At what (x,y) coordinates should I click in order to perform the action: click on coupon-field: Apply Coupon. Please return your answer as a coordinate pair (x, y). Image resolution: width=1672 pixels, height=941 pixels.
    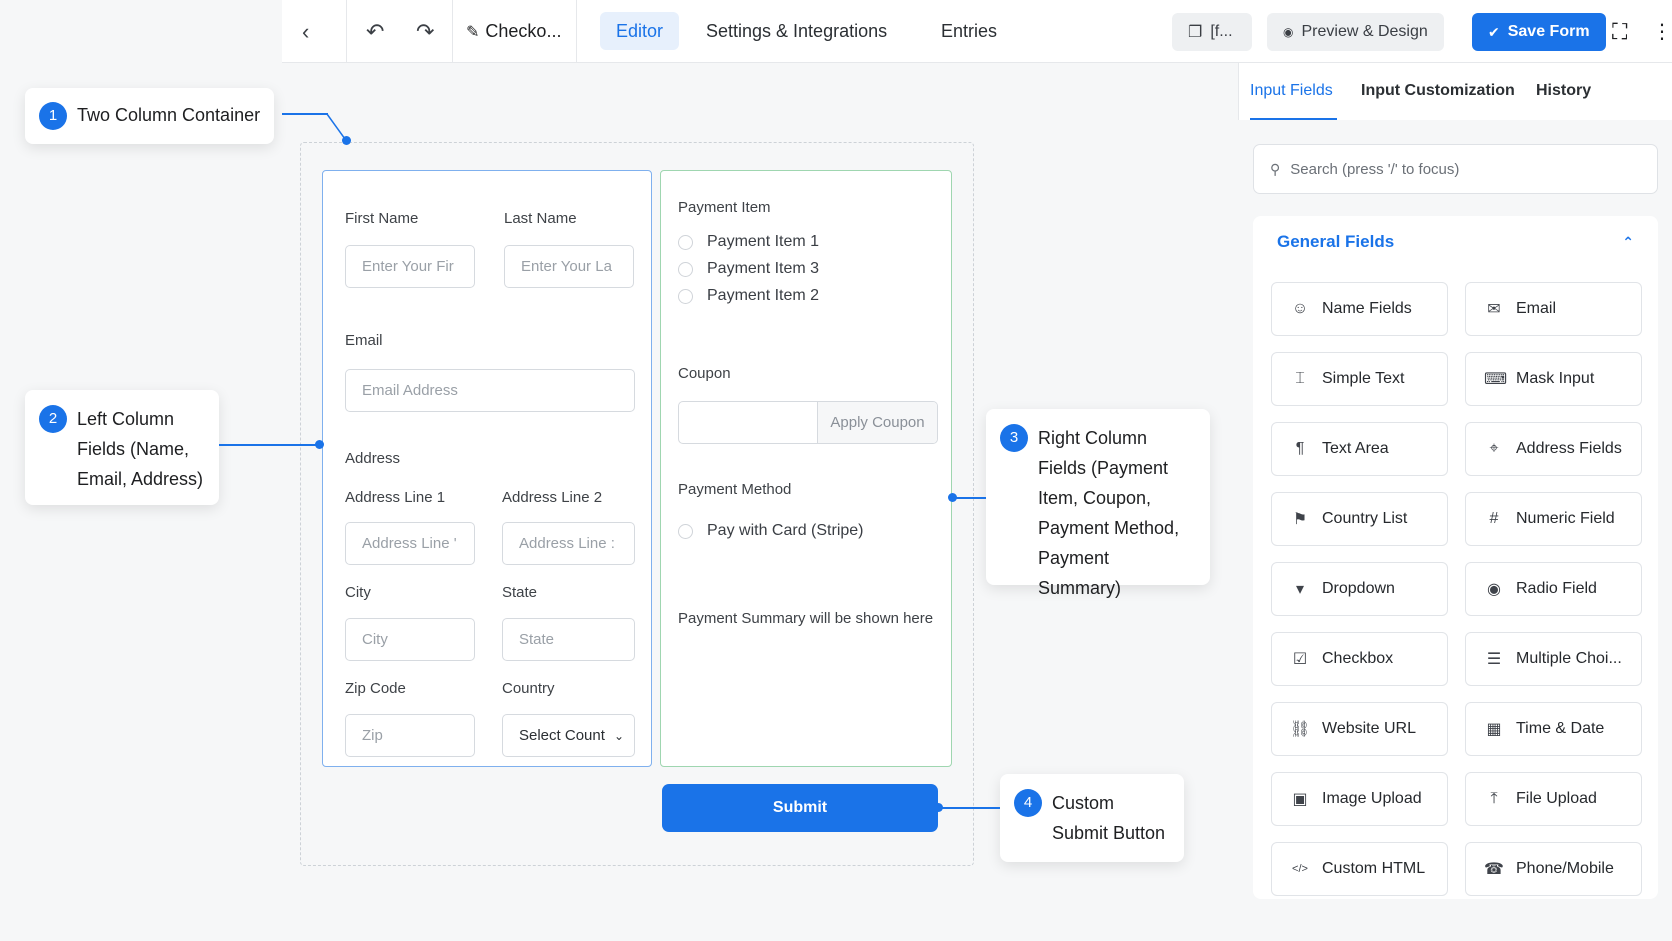
    Looking at the image, I should click on (808, 422).